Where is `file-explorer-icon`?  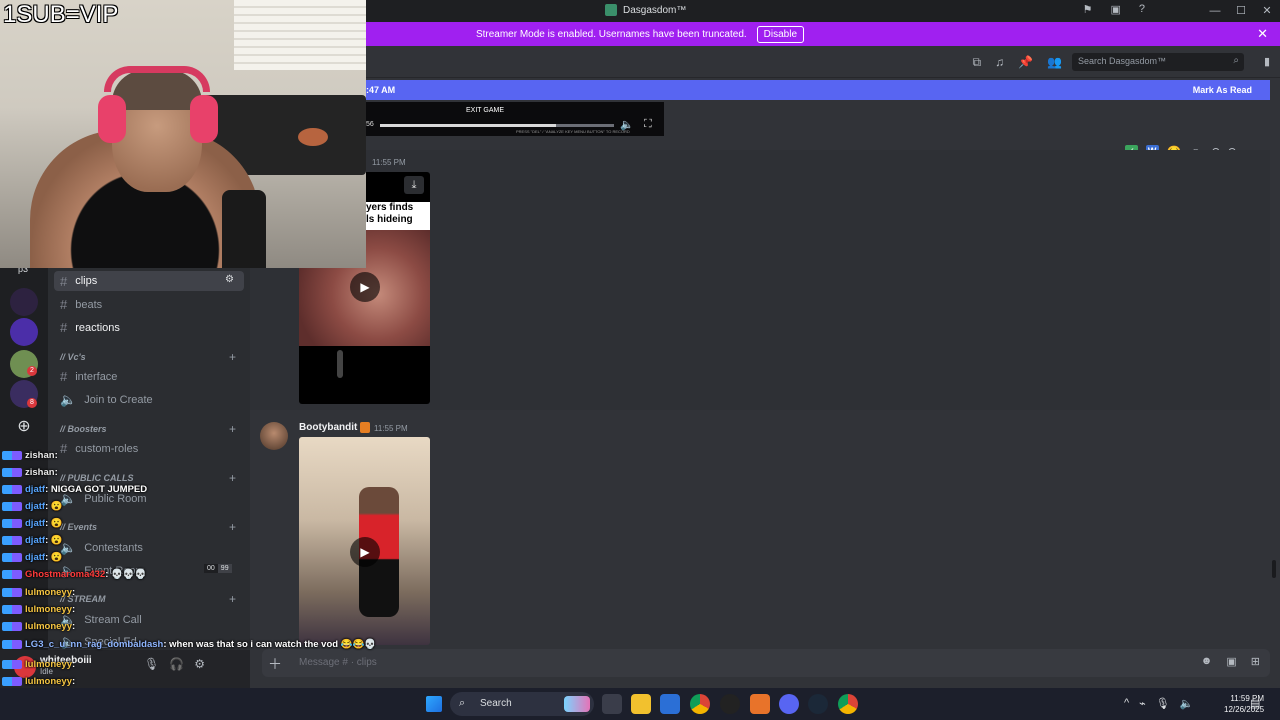
file-explorer-icon is located at coordinates (641, 704).